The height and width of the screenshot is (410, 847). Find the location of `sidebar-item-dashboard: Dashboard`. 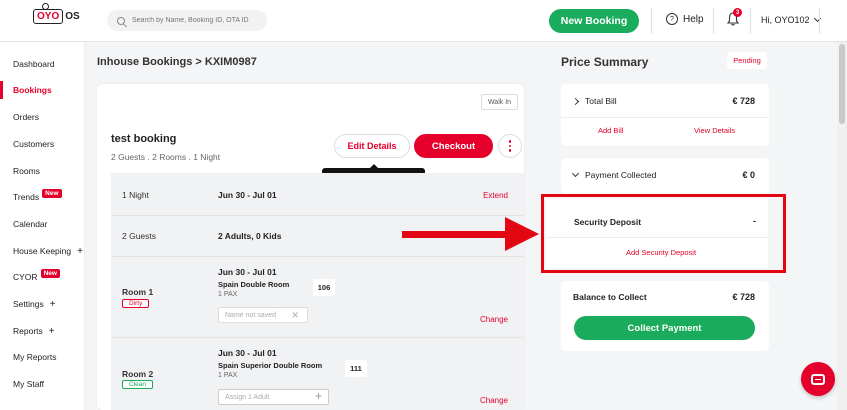

sidebar-item-dashboard: Dashboard is located at coordinates (42, 64).